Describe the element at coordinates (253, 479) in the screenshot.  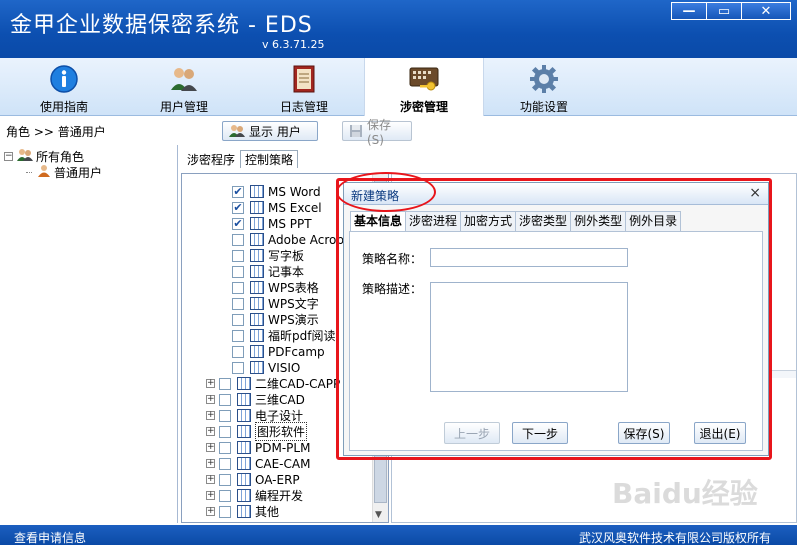
I see `list-group: + OA-ERP` at that location.